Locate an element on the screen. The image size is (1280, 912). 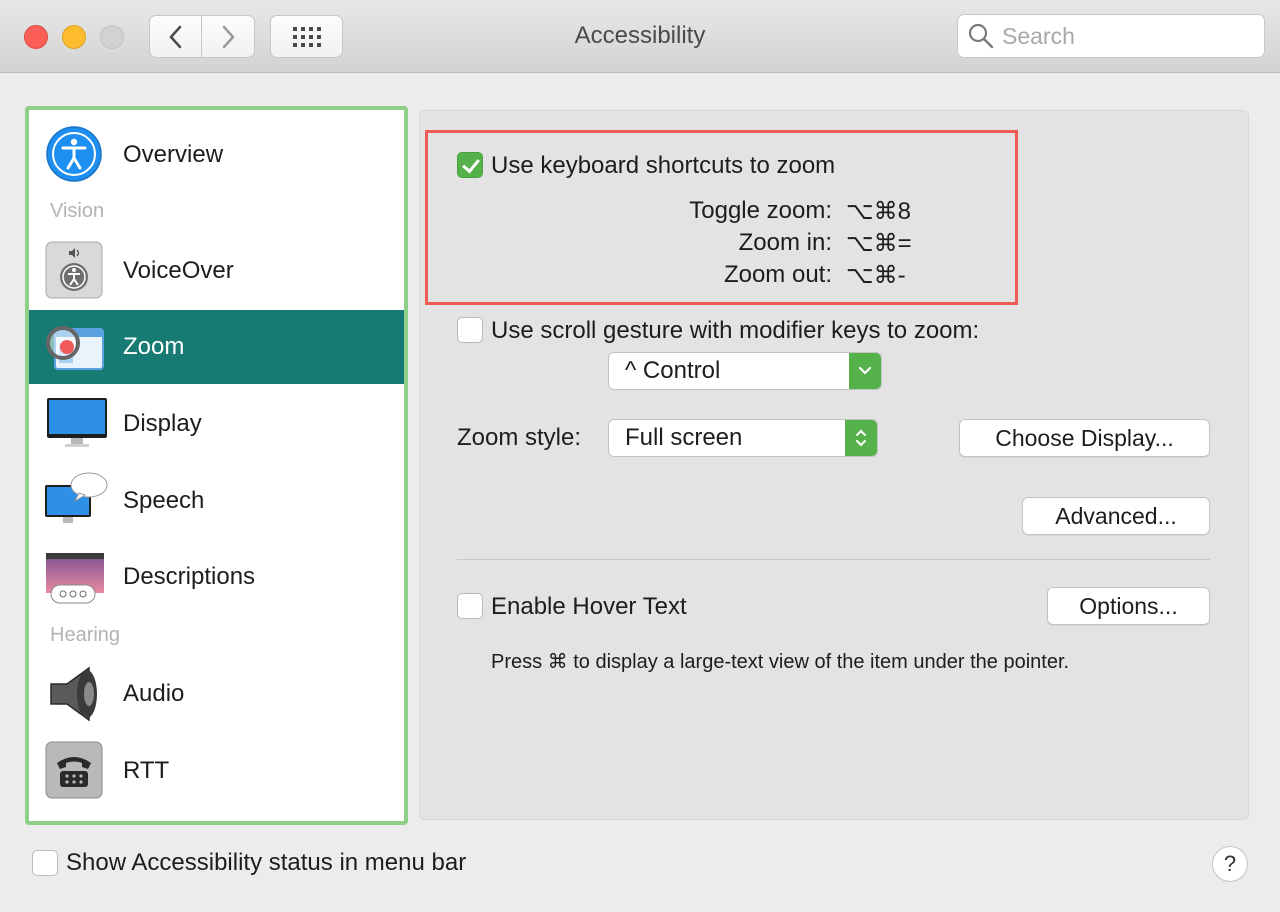
sidebar-item-label: Display is located at coordinates (162, 423).